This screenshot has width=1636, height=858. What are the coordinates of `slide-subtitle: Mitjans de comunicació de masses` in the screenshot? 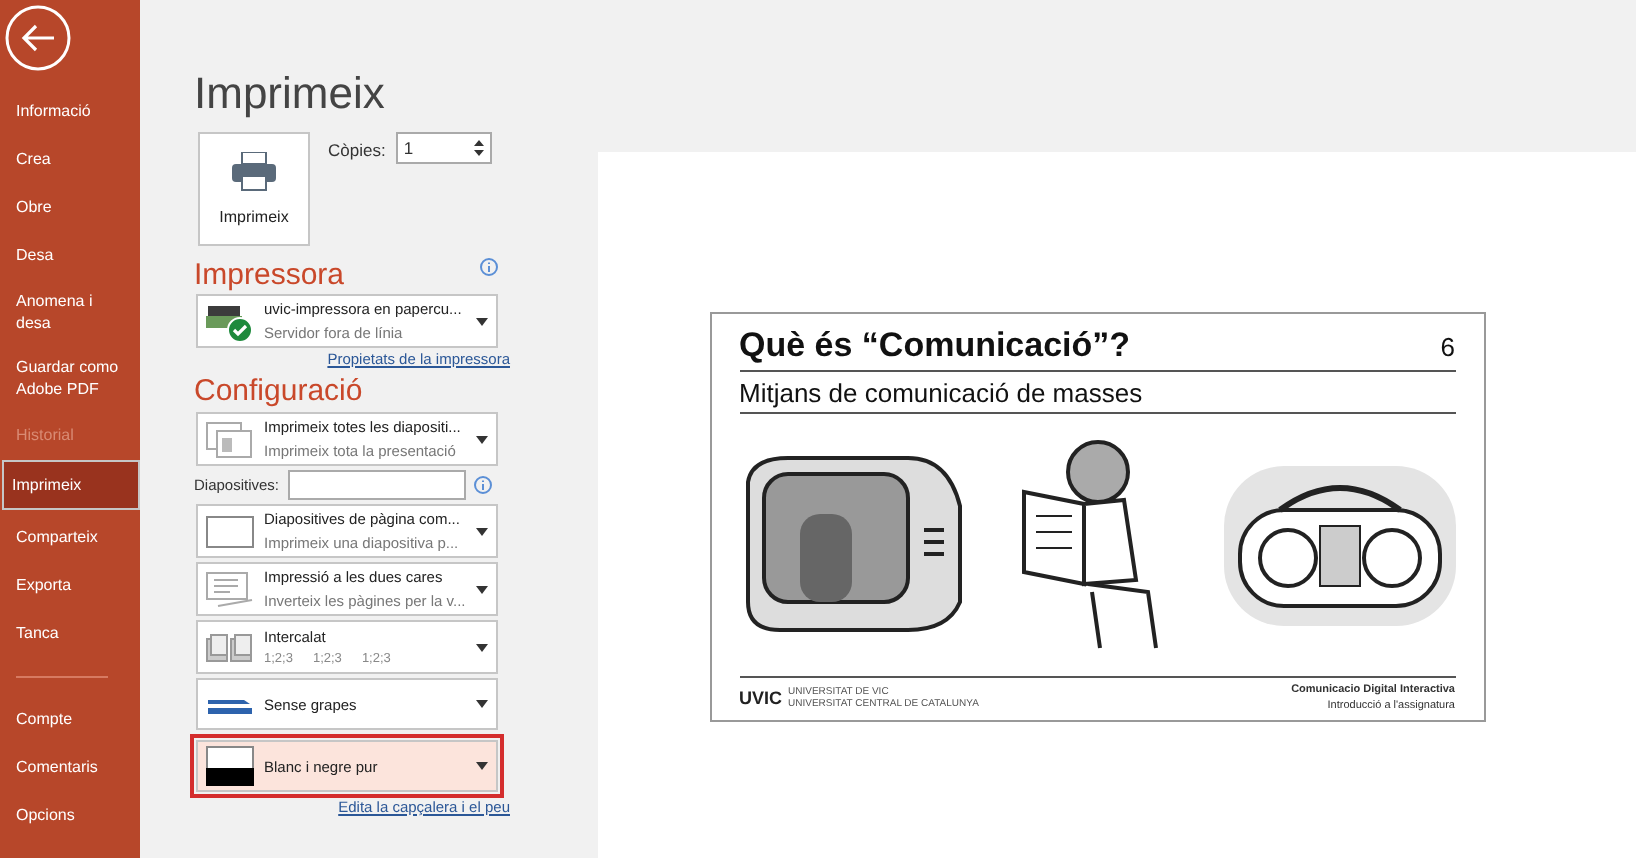 It's located at (1097, 393).